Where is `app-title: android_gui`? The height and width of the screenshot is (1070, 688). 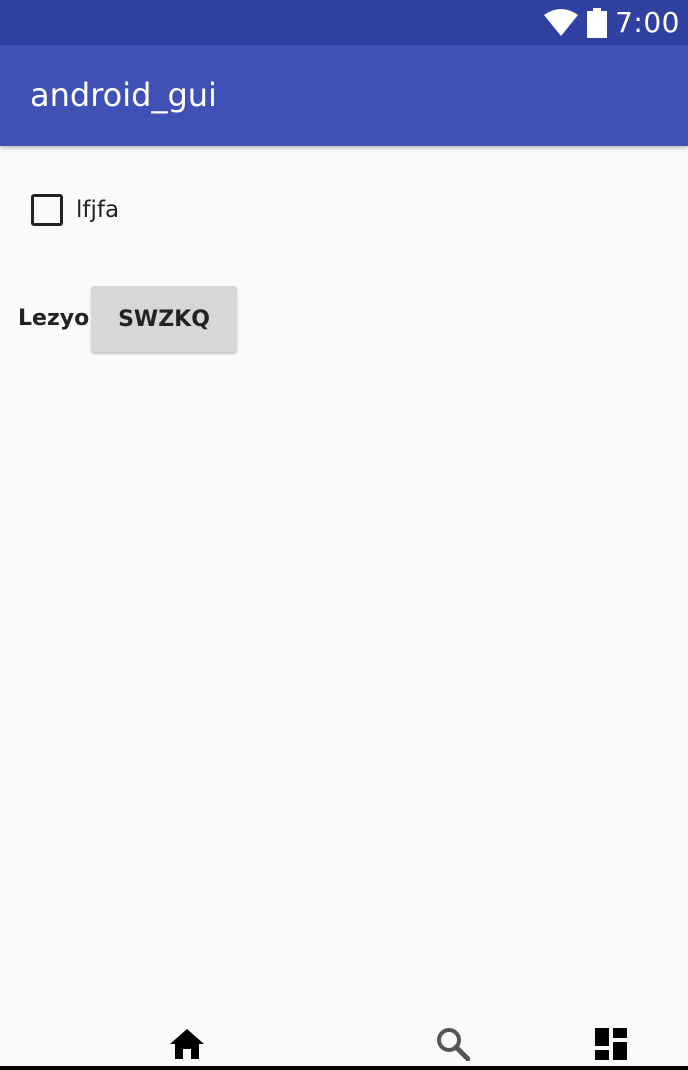 app-title: android_gui is located at coordinates (123, 95).